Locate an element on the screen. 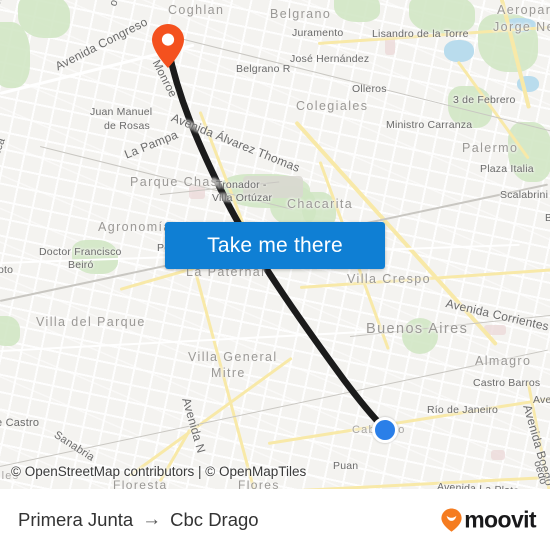 The width and height of the screenshot is (550, 550). trip-footer: Primera Junta → Cbc Drago moovit is located at coordinates (275, 519).